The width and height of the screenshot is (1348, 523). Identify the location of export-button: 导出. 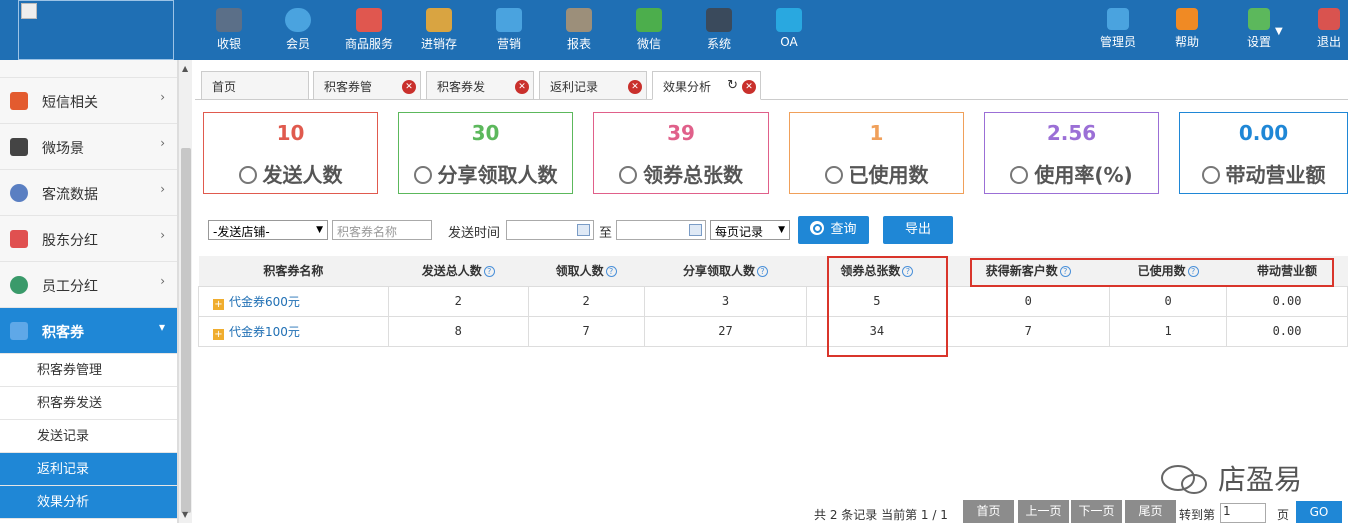
(918, 230).